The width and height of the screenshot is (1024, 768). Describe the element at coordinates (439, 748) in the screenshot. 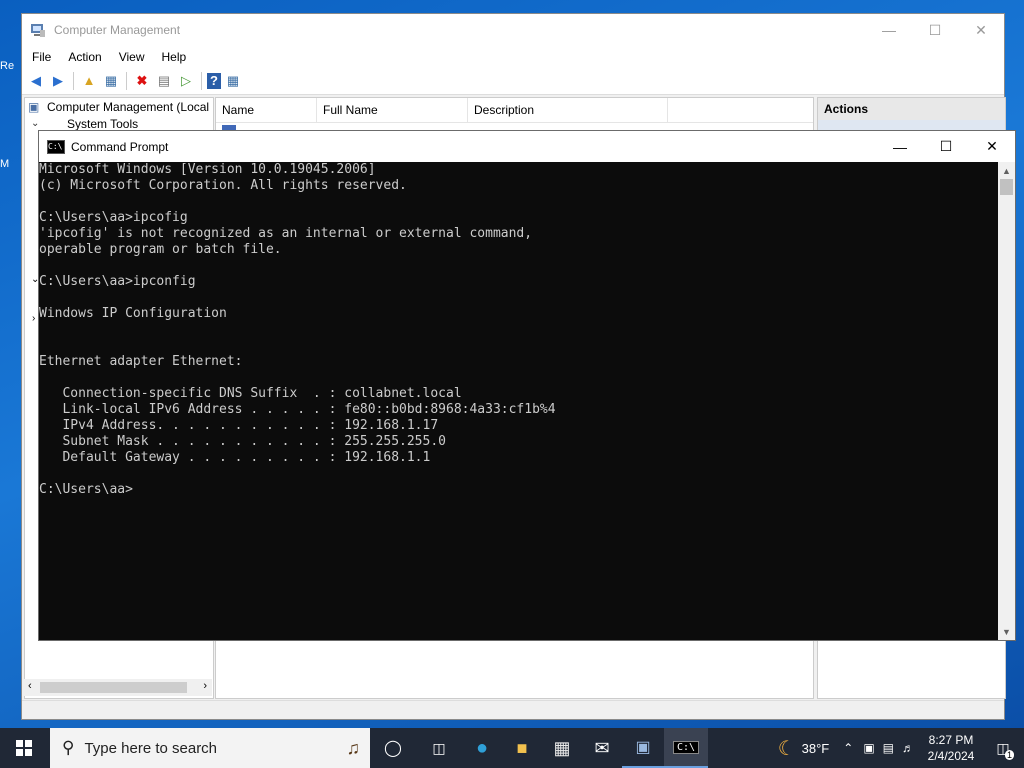

I see `task-view-icon: ◫` at that location.